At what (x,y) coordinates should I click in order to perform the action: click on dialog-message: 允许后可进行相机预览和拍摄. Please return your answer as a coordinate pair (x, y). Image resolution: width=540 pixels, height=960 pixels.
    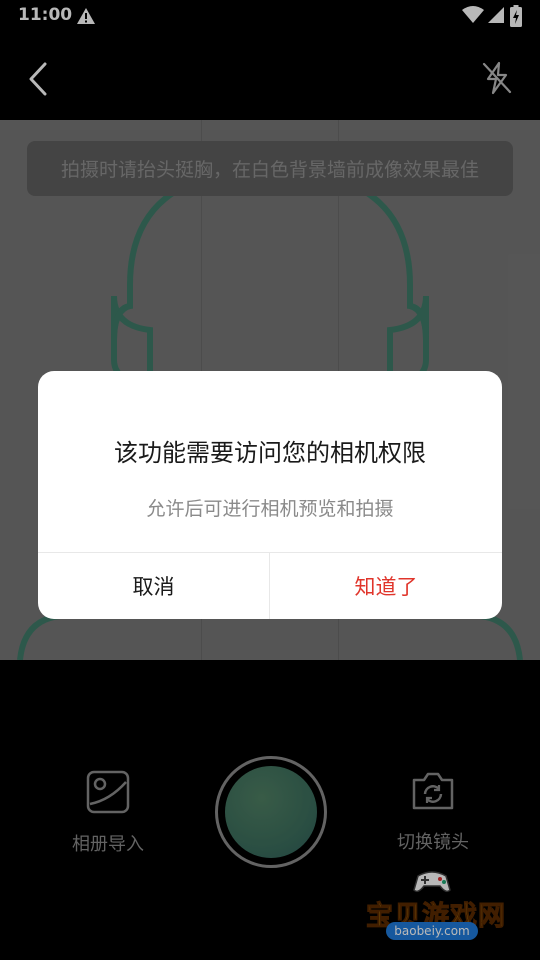
    Looking at the image, I should click on (270, 509).